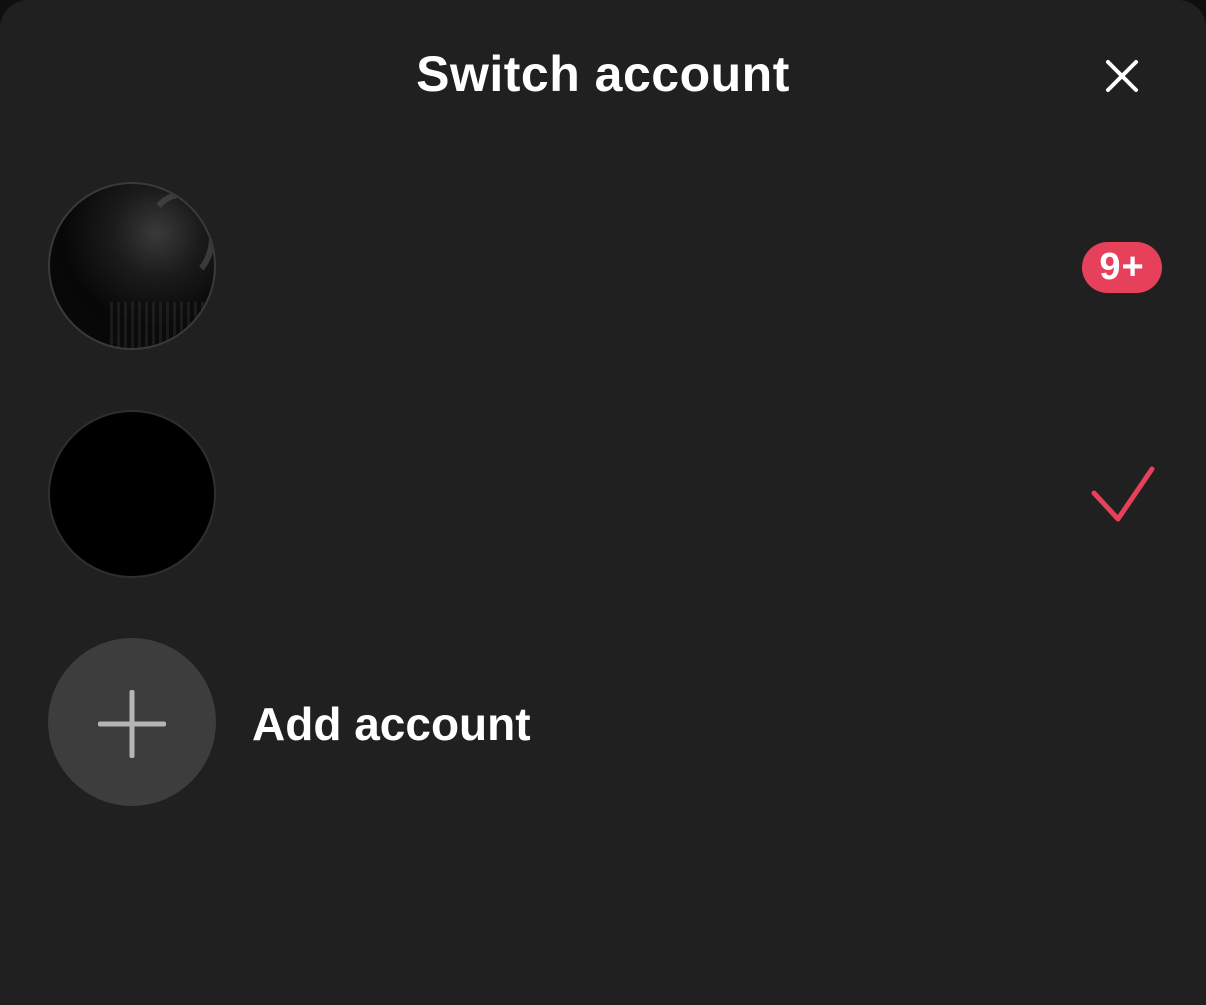 This screenshot has width=1206, height=1005. Describe the element at coordinates (1123, 494) in the screenshot. I see `checkmark-icon` at that location.